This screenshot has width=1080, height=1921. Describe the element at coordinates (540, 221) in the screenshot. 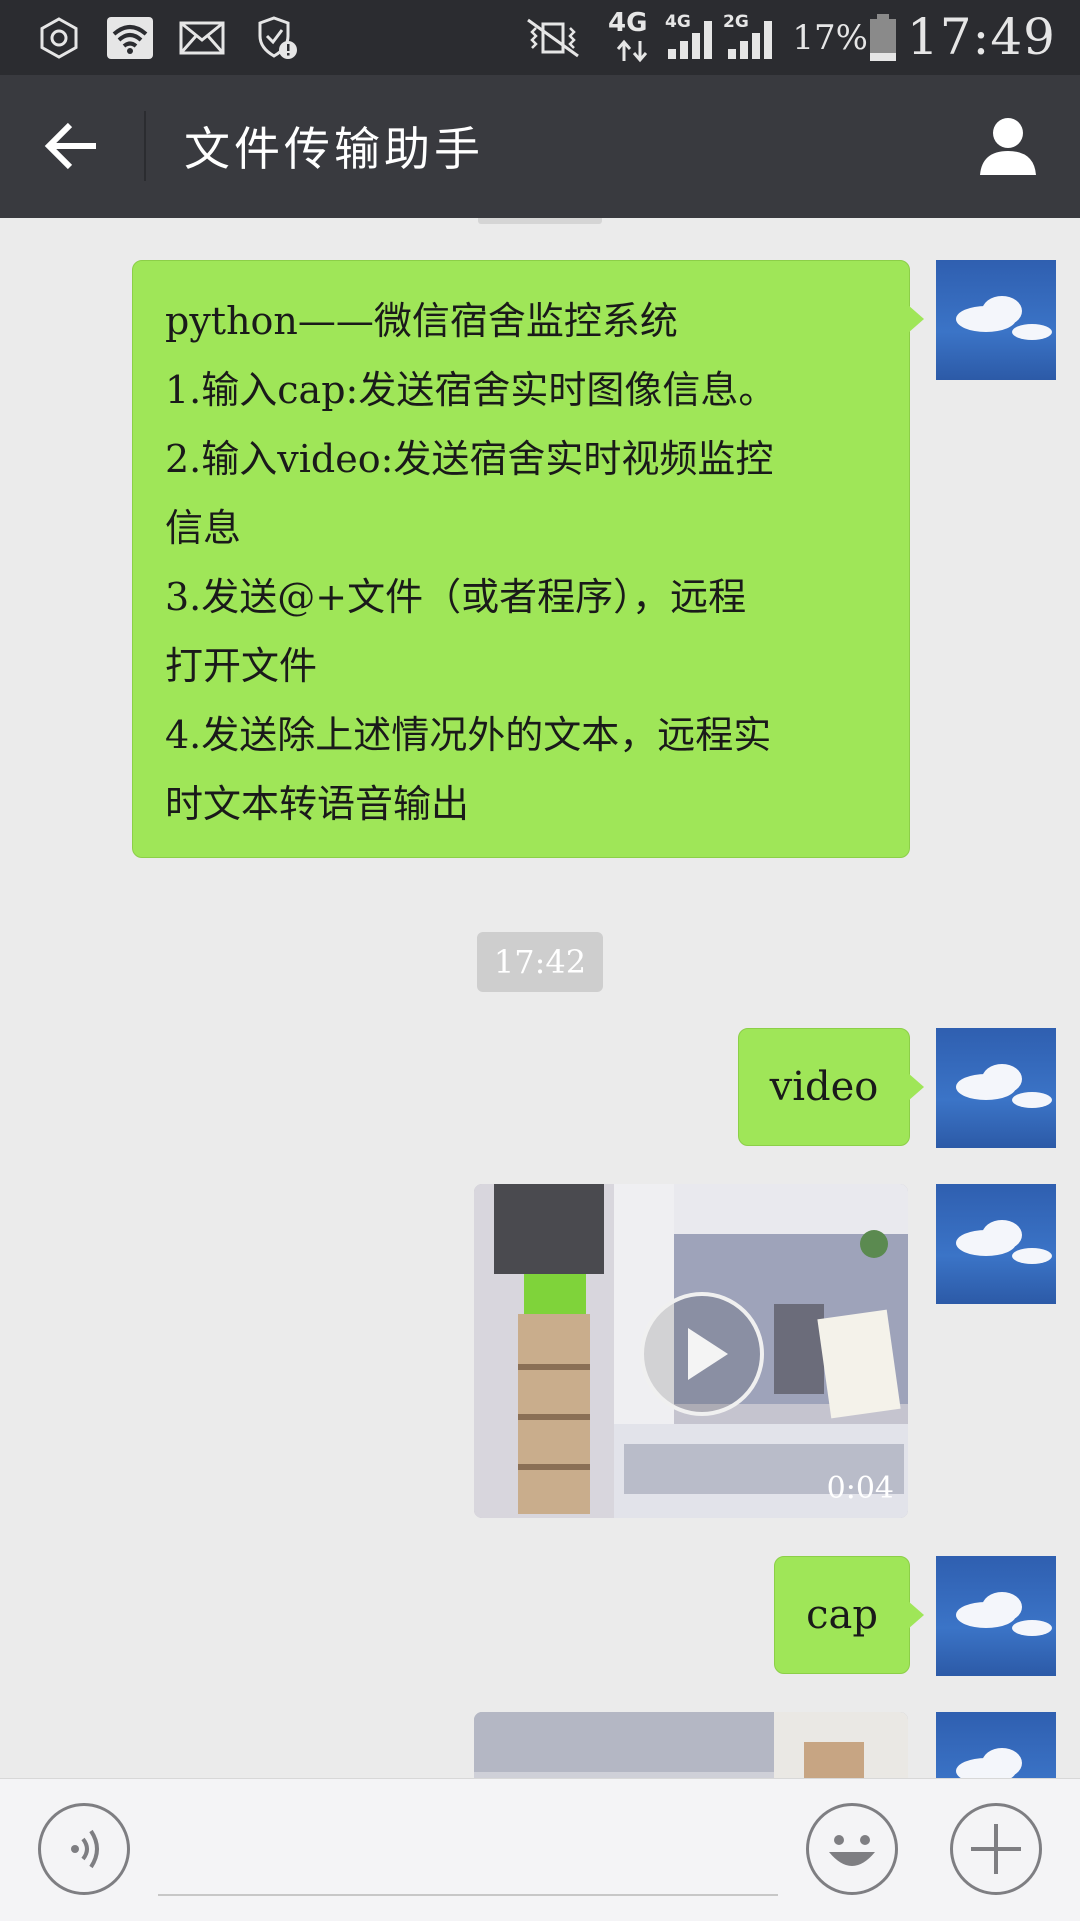

I see `previous-timestamp-stub` at that location.